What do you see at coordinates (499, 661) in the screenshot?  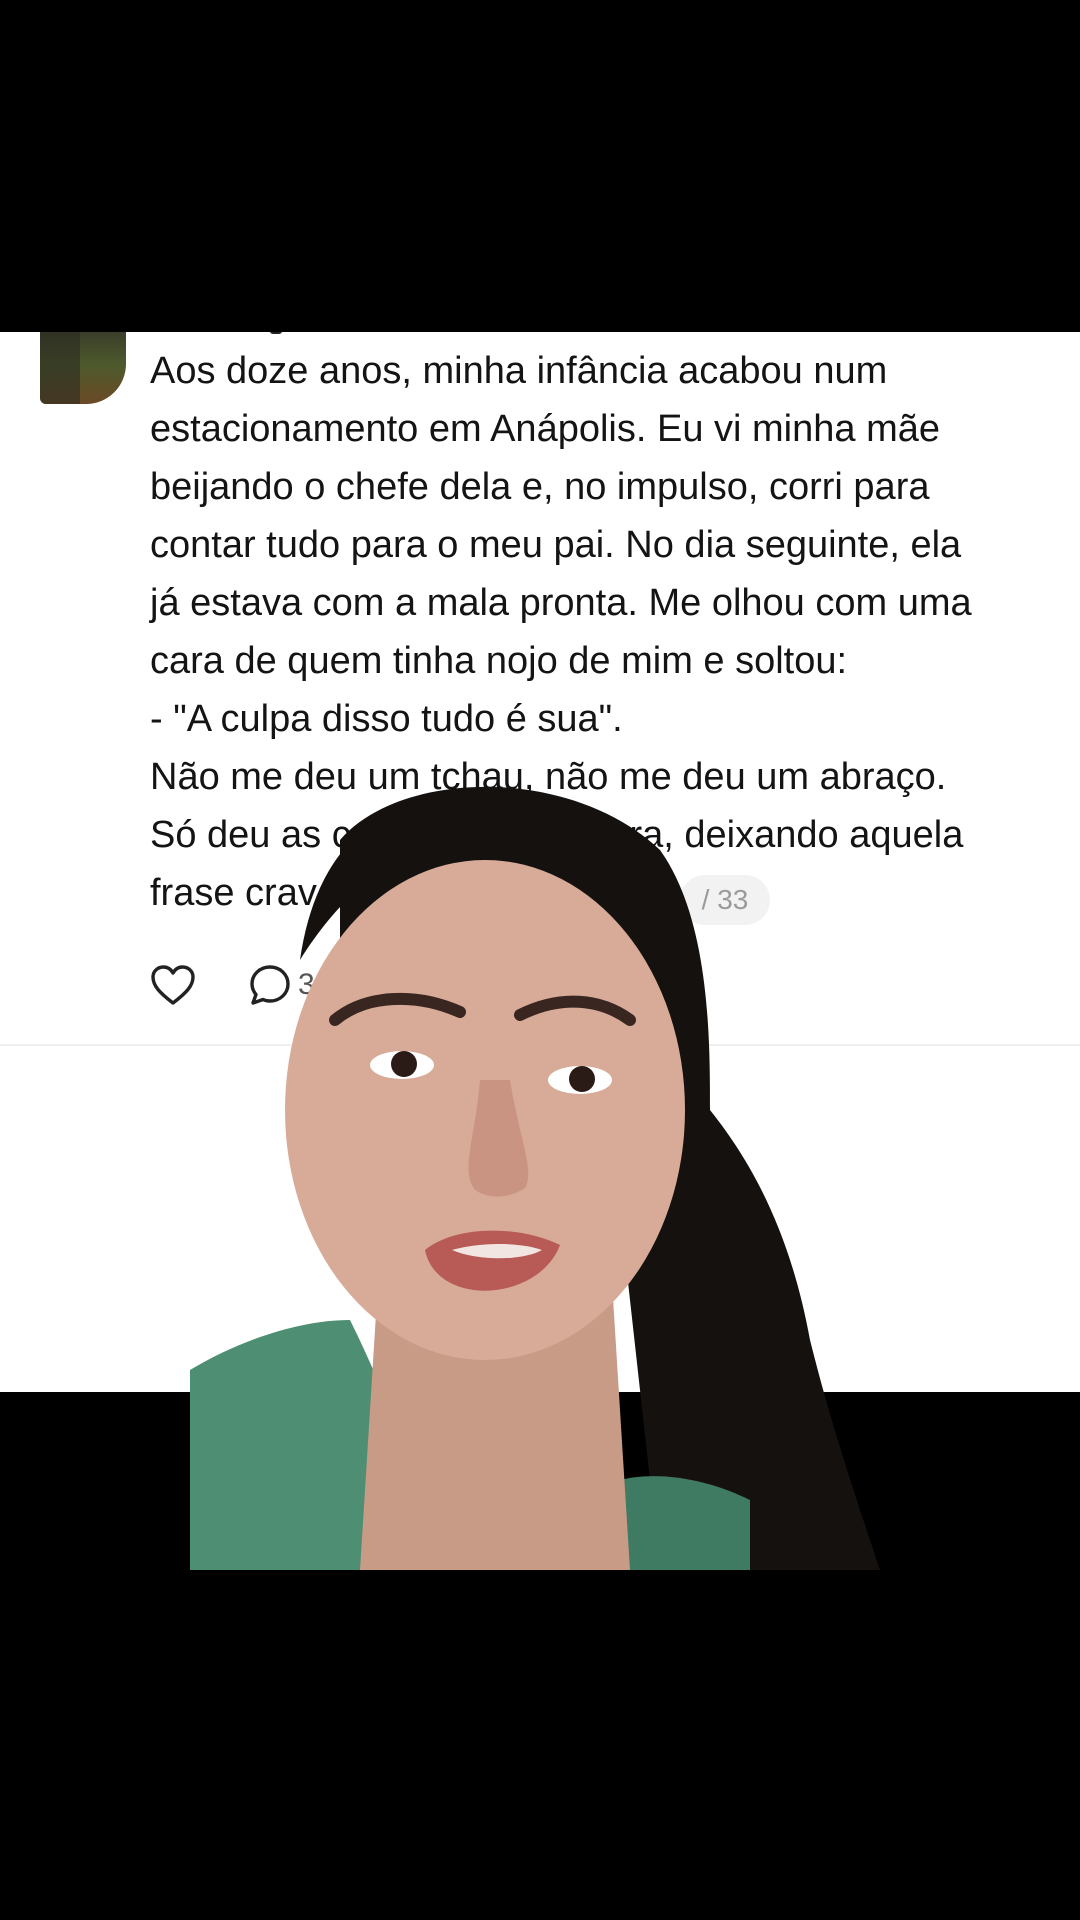 I see `post-line: cara de quem tinha nojo de mim e soltou:` at bounding box center [499, 661].